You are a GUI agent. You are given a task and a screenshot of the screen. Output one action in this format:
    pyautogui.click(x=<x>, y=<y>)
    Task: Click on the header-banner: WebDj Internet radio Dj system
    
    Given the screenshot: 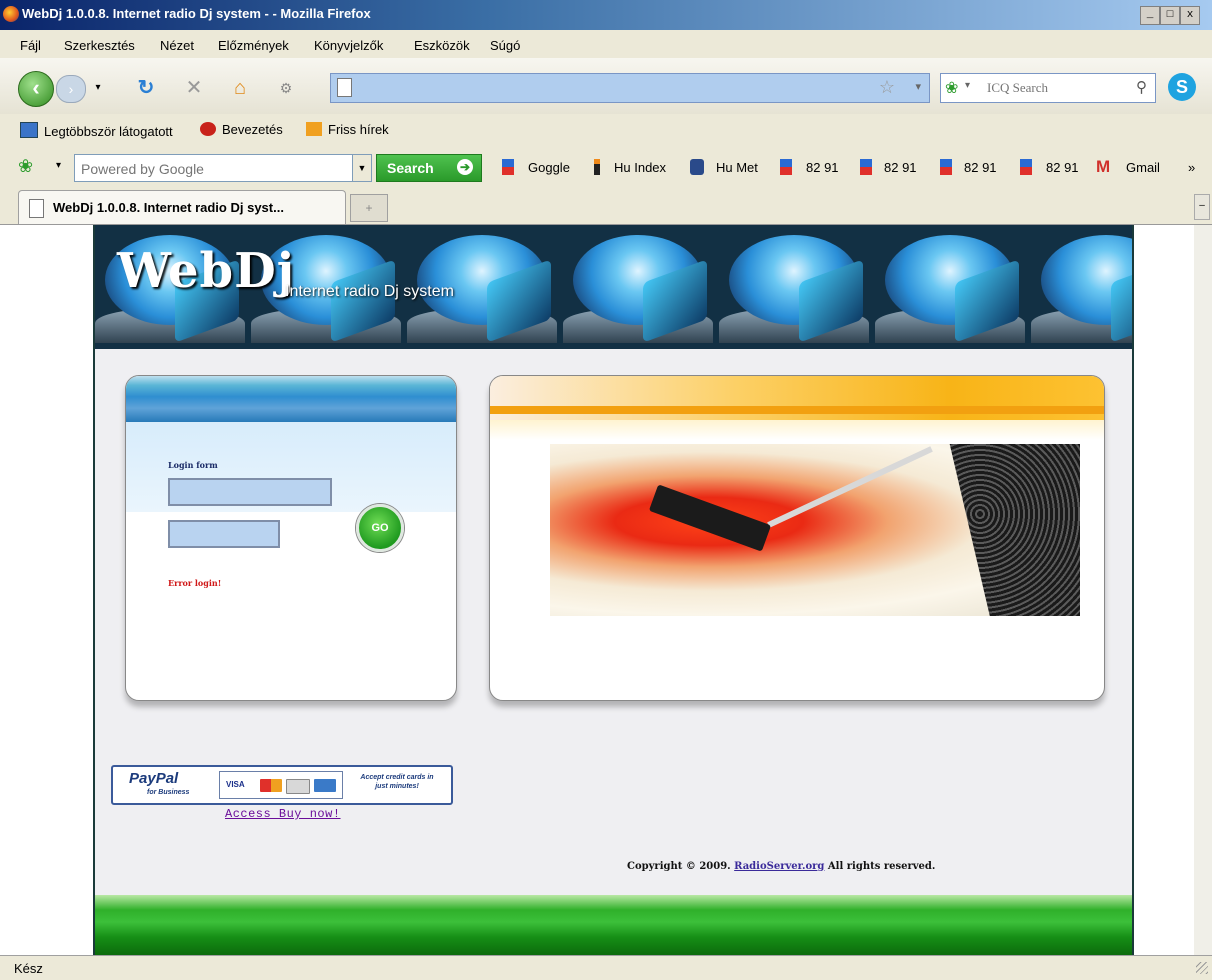 What is the action you would take?
    pyautogui.click(x=613, y=287)
    